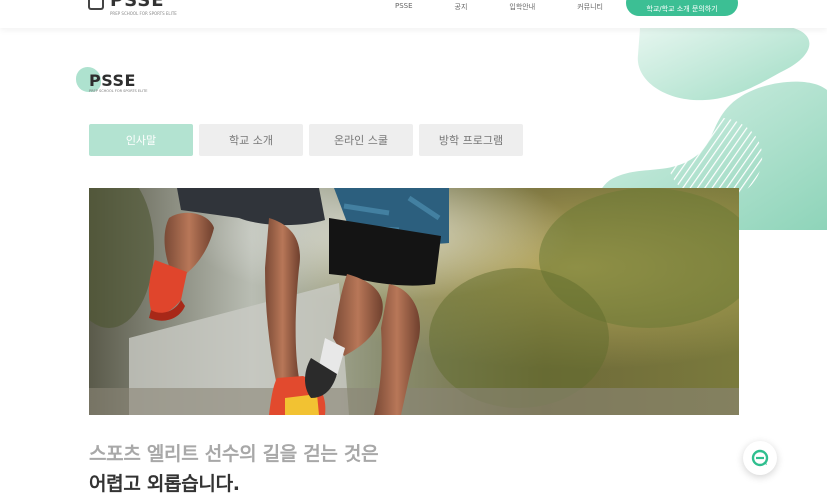 Image resolution: width=827 pixels, height=503 pixels. I want to click on main-menu: PSSE 공지 입학안내 커뮤니티, so click(499, 7).